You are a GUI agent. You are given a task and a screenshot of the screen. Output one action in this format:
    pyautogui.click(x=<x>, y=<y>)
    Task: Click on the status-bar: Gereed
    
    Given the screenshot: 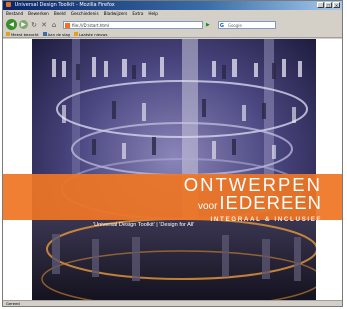 What is the action you would take?
    pyautogui.click(x=172, y=303)
    